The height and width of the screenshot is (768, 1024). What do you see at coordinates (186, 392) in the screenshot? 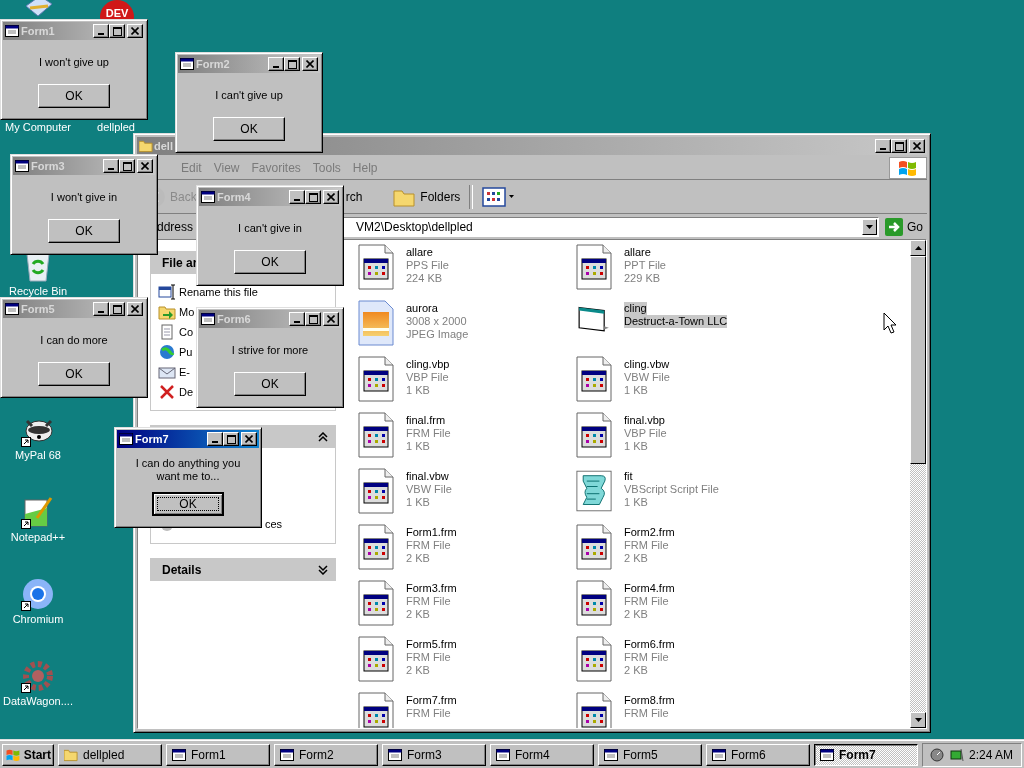
I see `task-link: De` at bounding box center [186, 392].